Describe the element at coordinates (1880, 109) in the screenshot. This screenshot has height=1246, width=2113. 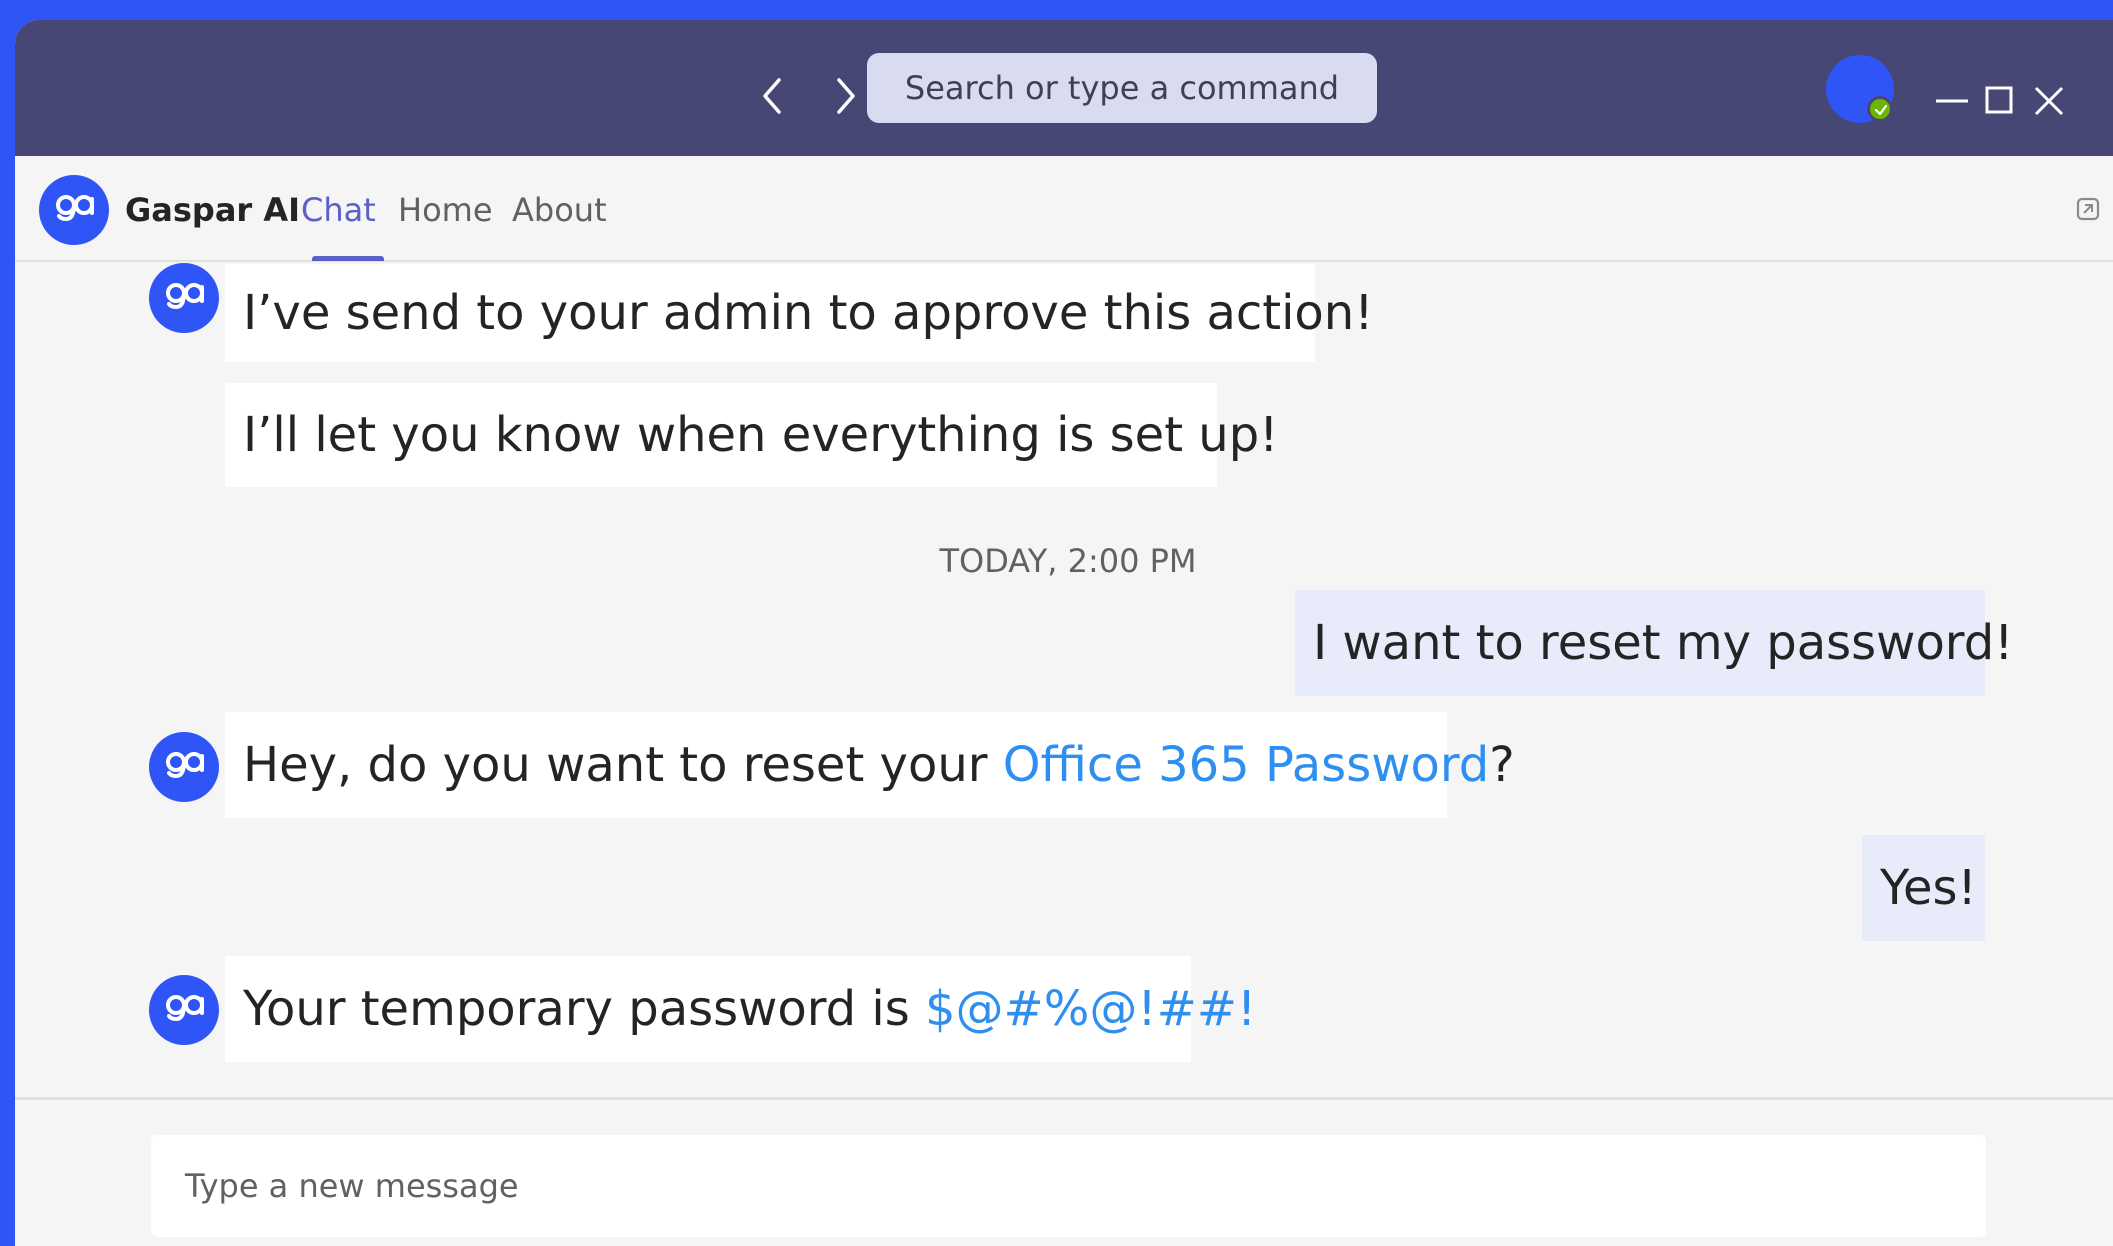
I see `presence-available-icon` at that location.